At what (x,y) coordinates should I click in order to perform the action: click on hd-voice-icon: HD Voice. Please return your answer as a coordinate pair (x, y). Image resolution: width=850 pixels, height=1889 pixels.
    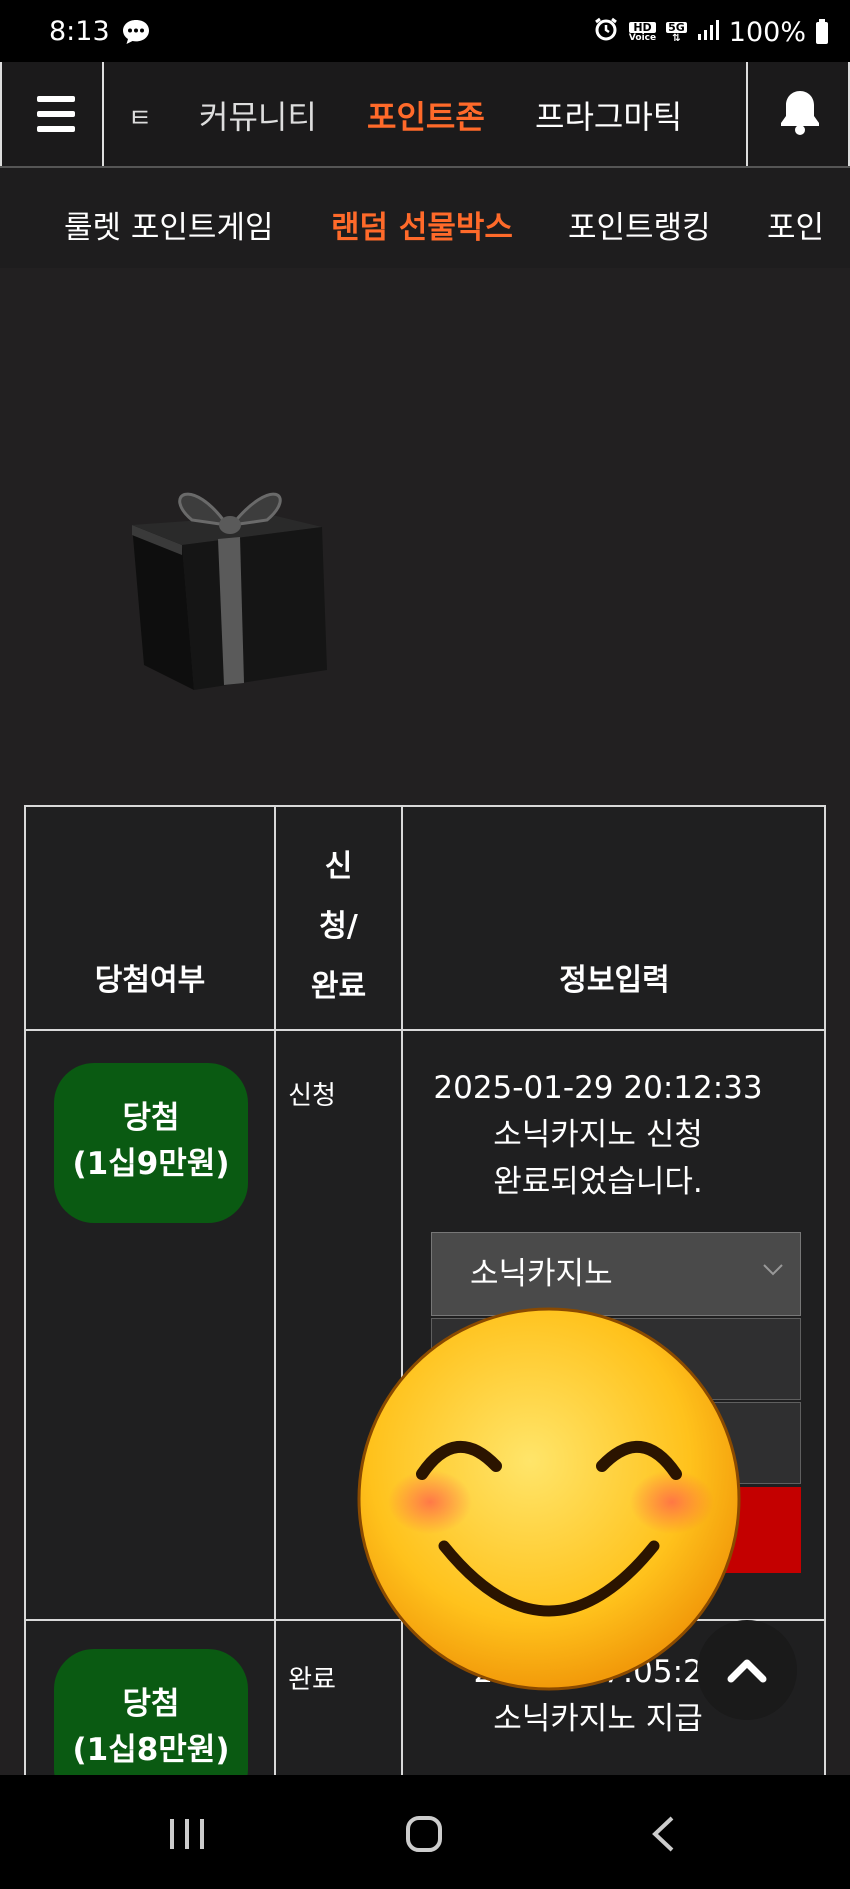
    Looking at the image, I should click on (642, 32).